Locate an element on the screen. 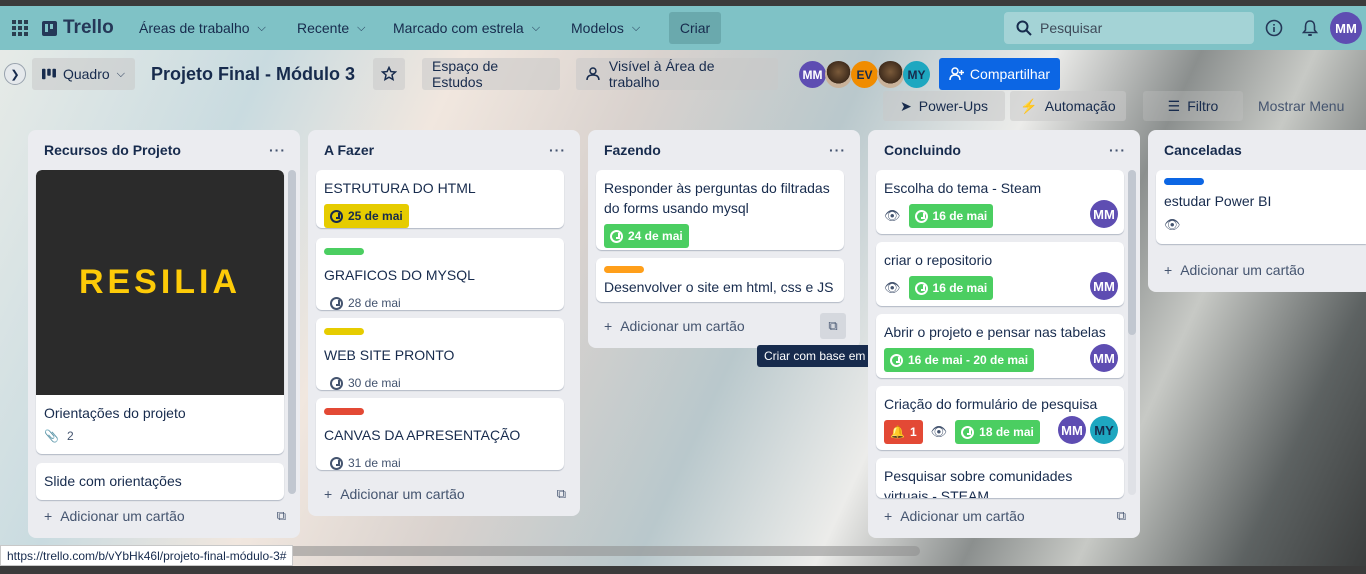  chevron-down-icon: ⌵ is located at coordinates (536, 27).